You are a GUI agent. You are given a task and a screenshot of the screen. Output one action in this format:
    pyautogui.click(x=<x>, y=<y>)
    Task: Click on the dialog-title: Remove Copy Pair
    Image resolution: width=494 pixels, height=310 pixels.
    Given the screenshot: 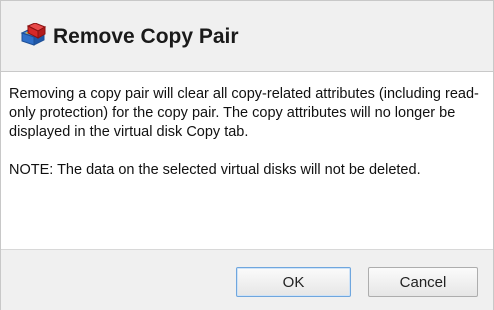 What is the action you would take?
    pyautogui.click(x=146, y=36)
    